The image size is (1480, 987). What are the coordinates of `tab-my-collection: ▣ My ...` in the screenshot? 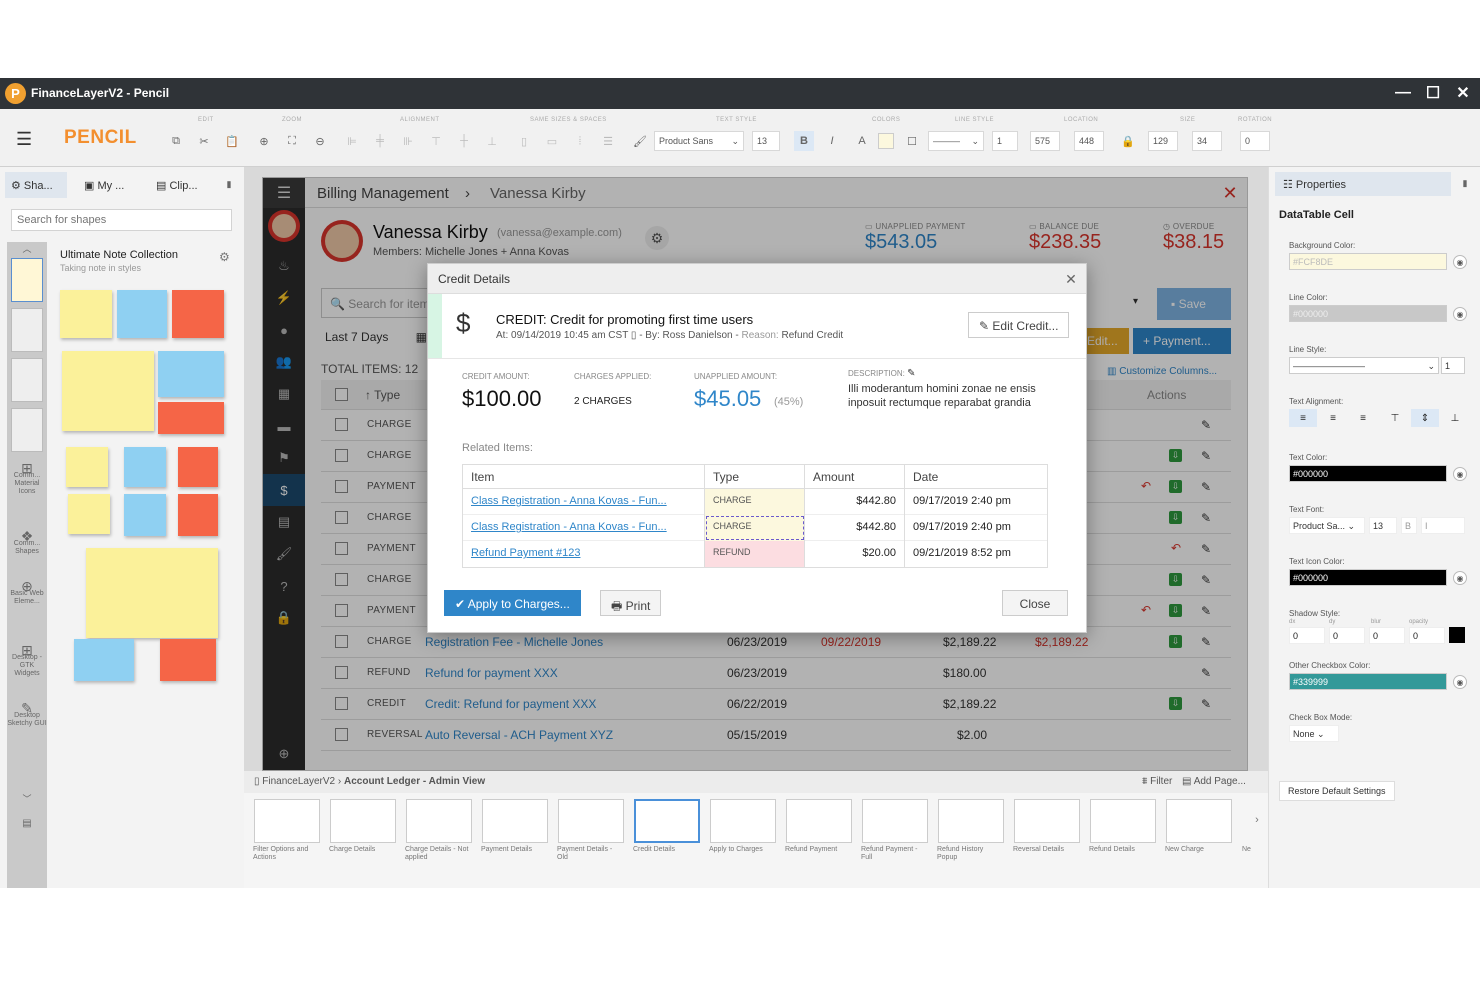 It's located at (109, 185).